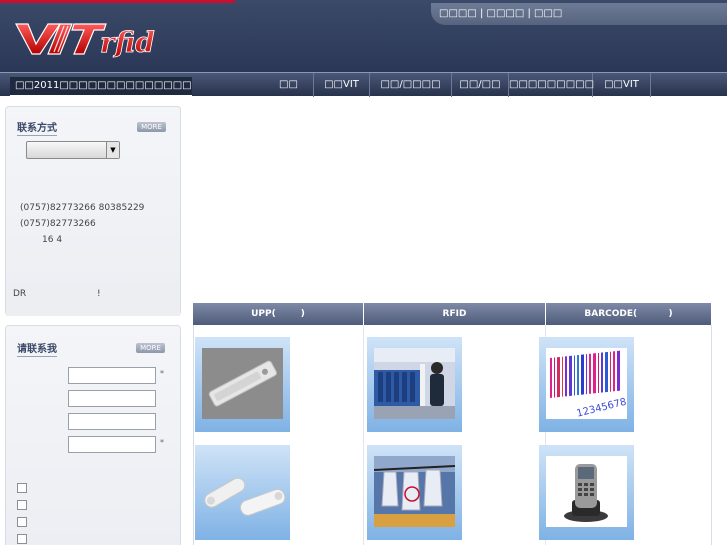 This screenshot has width=727, height=545. I want to click on contact-phone: (0757)82773266 80385229, so click(82, 208).